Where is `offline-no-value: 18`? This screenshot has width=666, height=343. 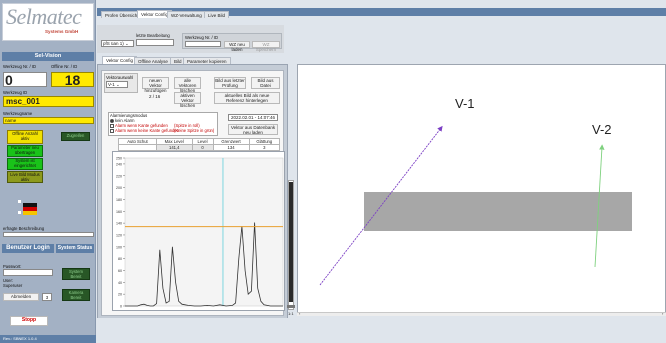
offline-no-value: 18 is located at coordinates (72, 79).